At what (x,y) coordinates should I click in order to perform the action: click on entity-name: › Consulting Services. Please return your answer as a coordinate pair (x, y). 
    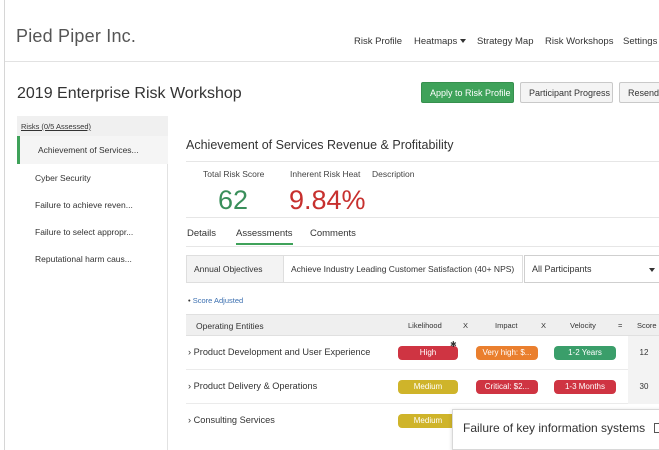
    Looking at the image, I should click on (231, 420).